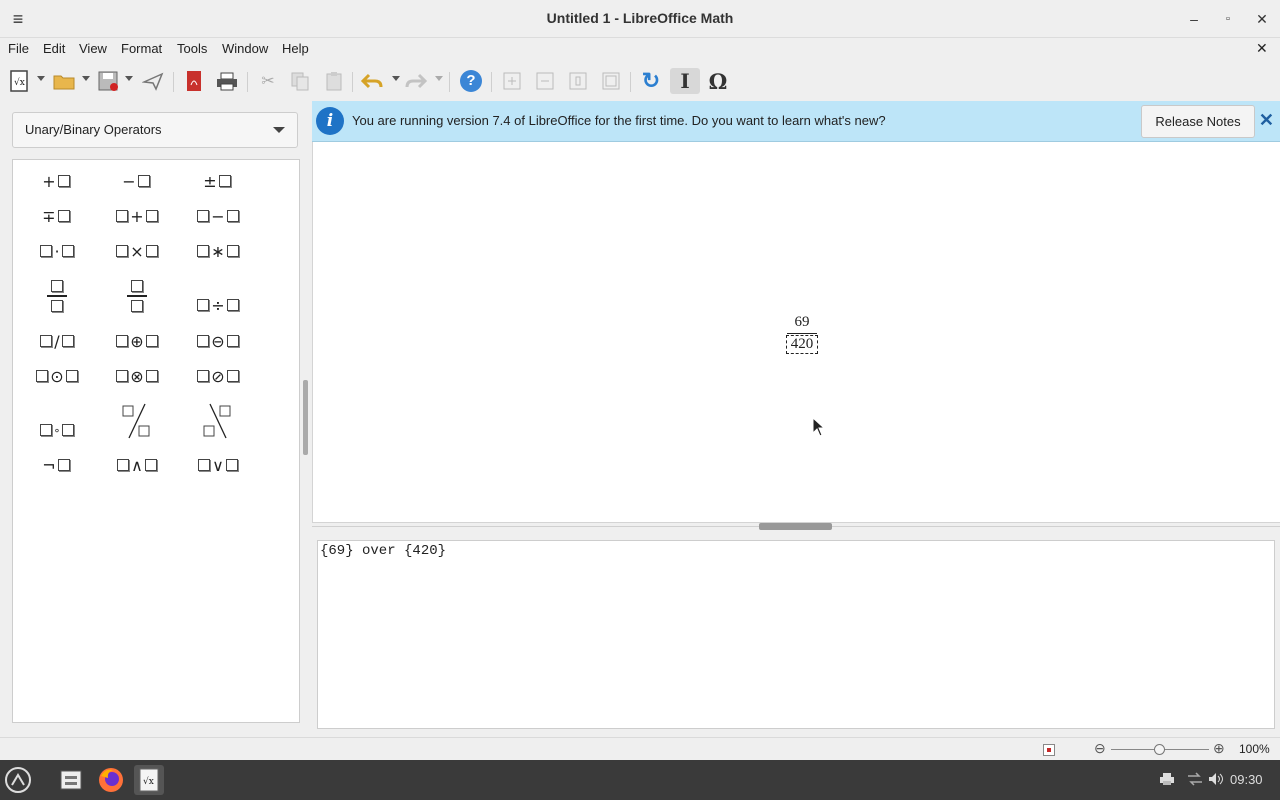 This screenshot has height=800, width=1280. I want to click on status-bar: ⊖ ⊕ 100%, so click(640, 749).